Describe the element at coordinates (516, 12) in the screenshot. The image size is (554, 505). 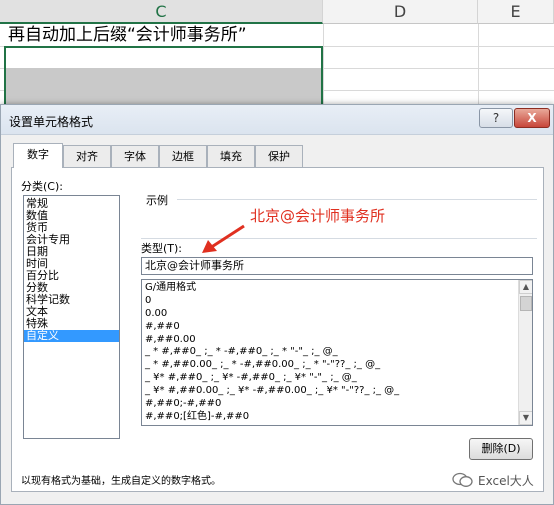
I see `column-header-e: E` at that location.